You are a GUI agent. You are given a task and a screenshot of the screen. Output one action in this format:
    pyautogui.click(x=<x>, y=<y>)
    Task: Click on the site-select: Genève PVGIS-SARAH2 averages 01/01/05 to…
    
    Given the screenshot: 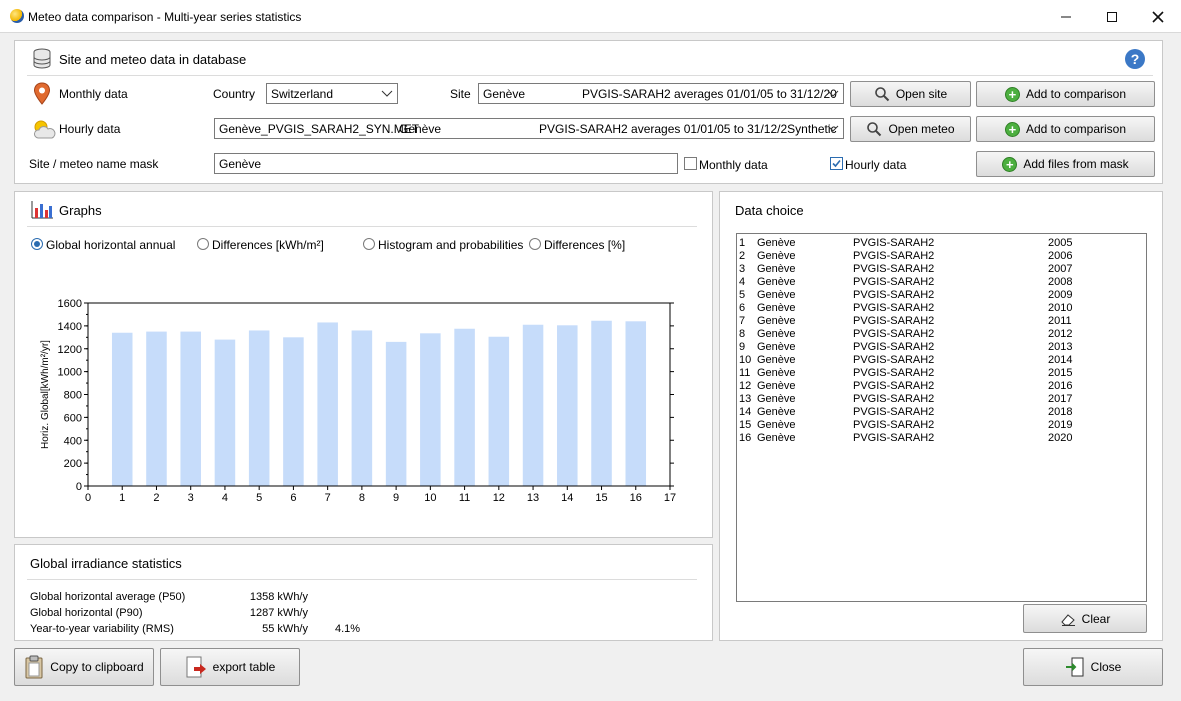 What is the action you would take?
    pyautogui.click(x=661, y=93)
    